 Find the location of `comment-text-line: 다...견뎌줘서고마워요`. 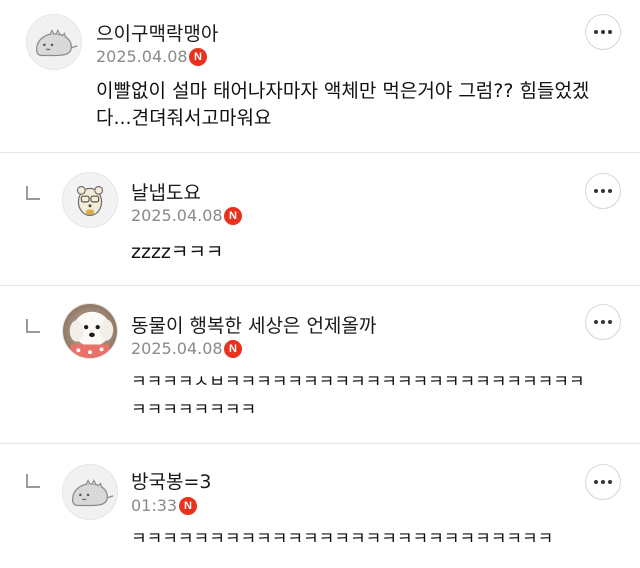

comment-text-line: 다...견뎌줘서고마워요 is located at coordinates (184, 118).